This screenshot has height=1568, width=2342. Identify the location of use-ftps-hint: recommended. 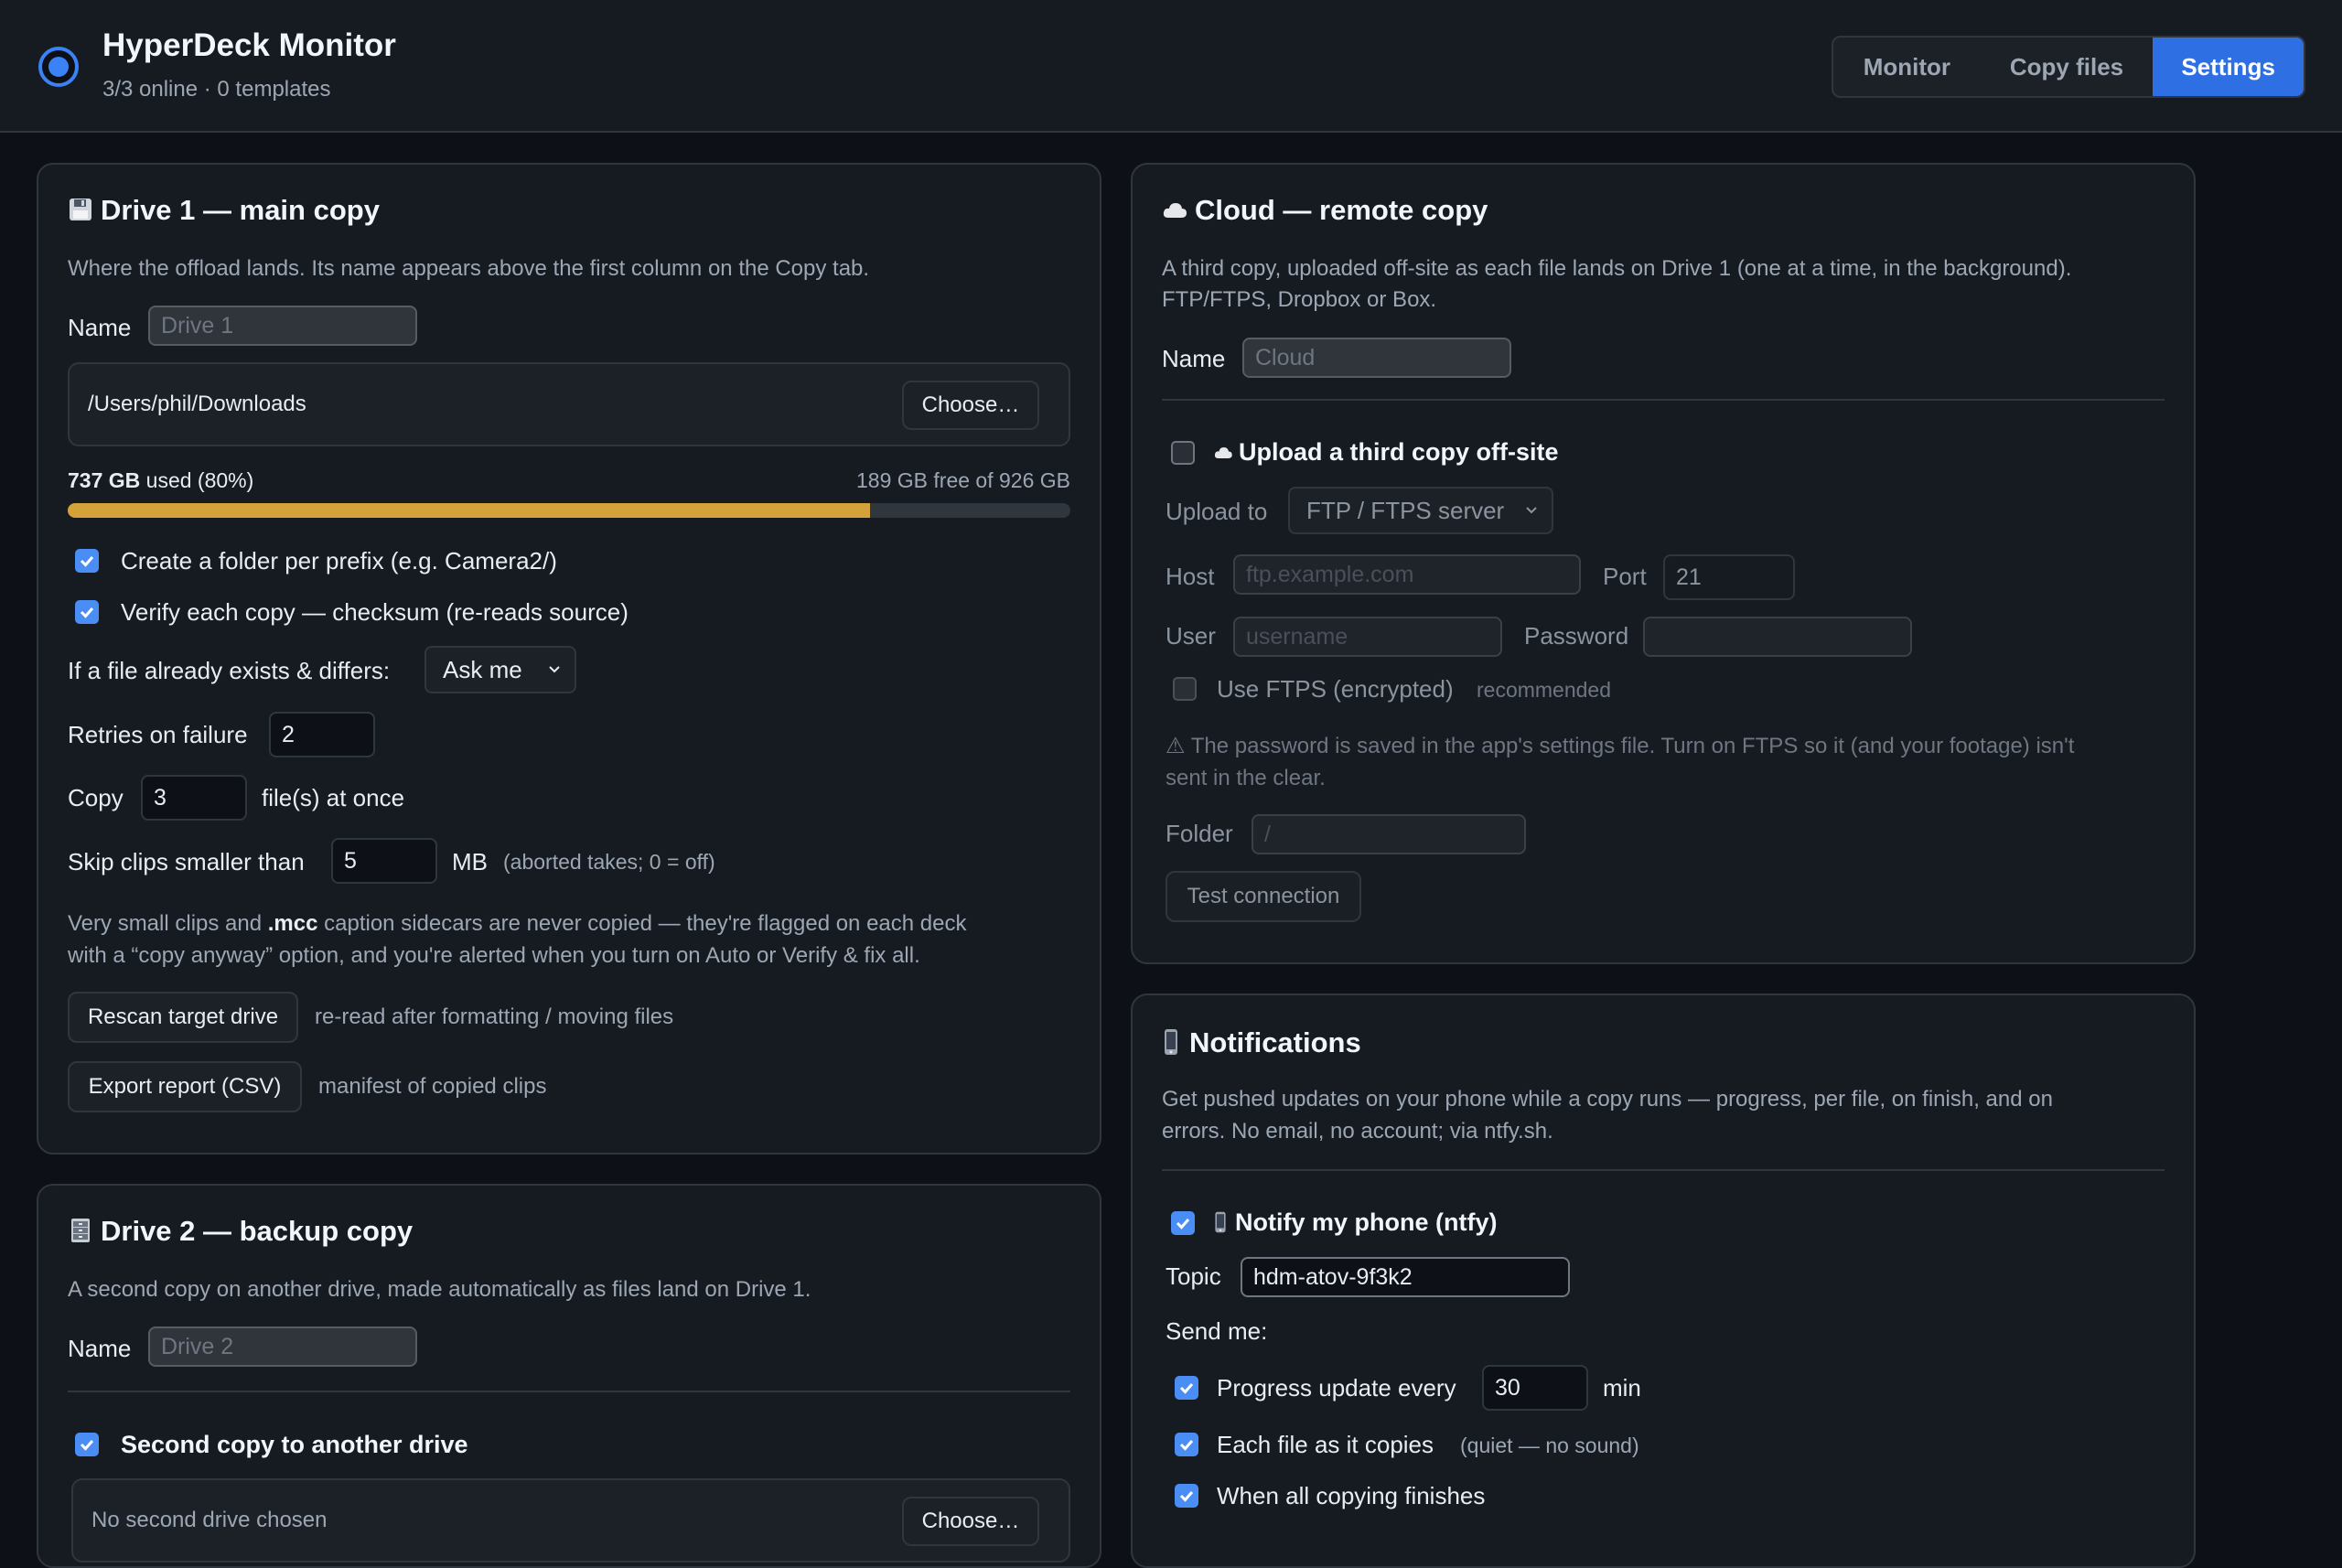
(1544, 690).